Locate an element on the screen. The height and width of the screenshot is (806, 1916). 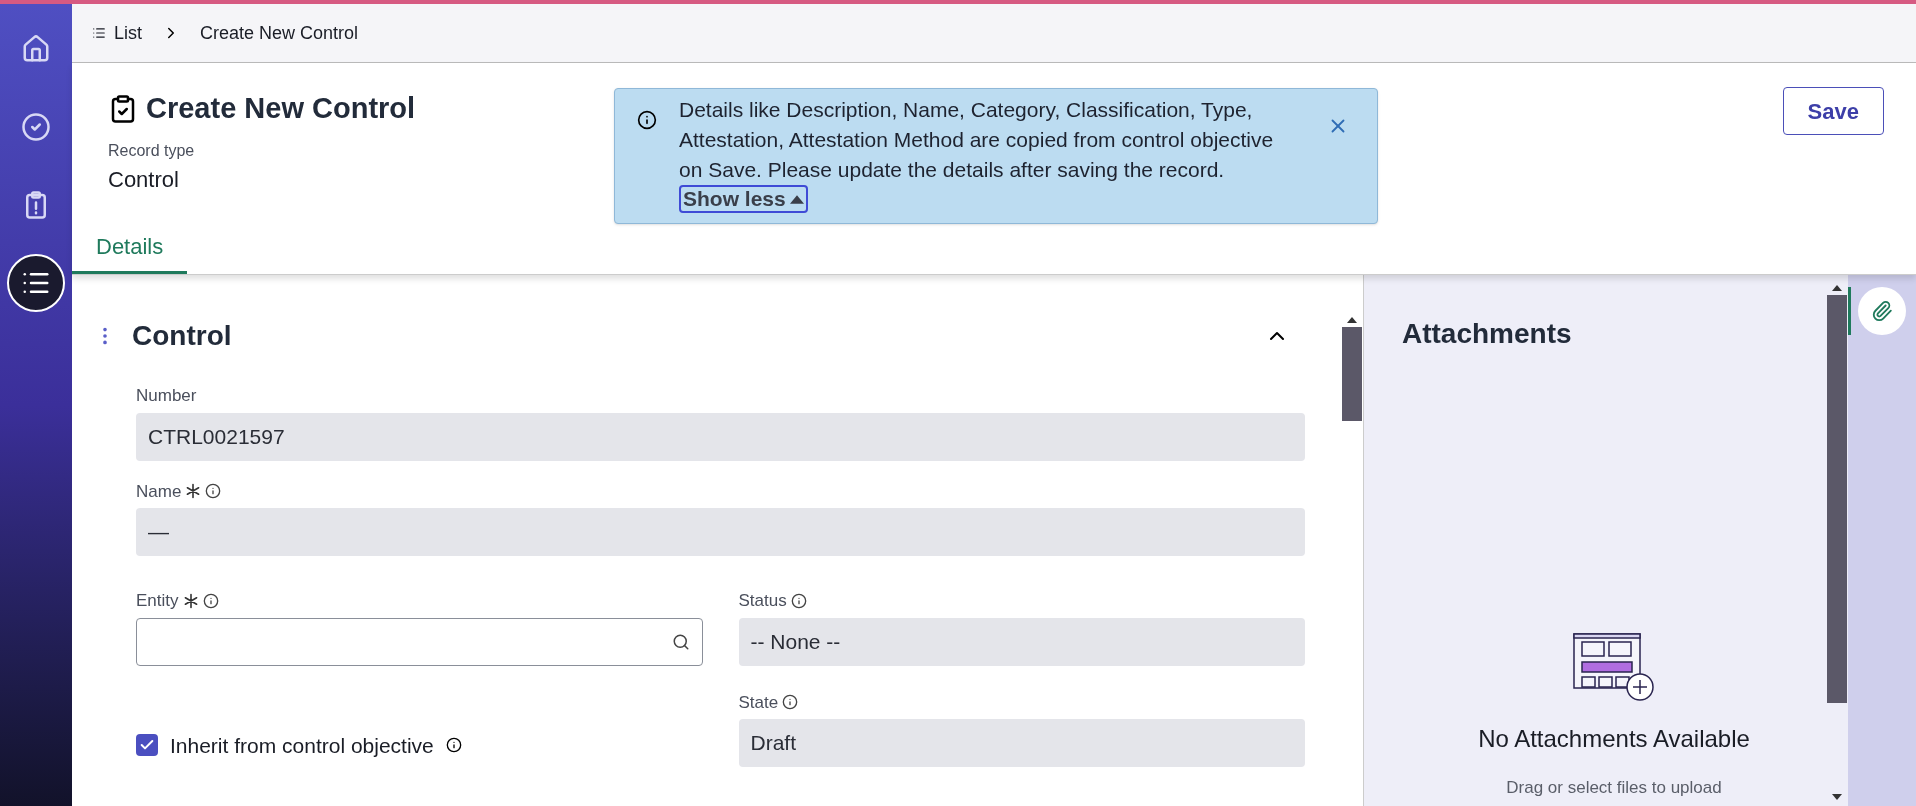
field-label: Entity is located at coordinates (157, 601).